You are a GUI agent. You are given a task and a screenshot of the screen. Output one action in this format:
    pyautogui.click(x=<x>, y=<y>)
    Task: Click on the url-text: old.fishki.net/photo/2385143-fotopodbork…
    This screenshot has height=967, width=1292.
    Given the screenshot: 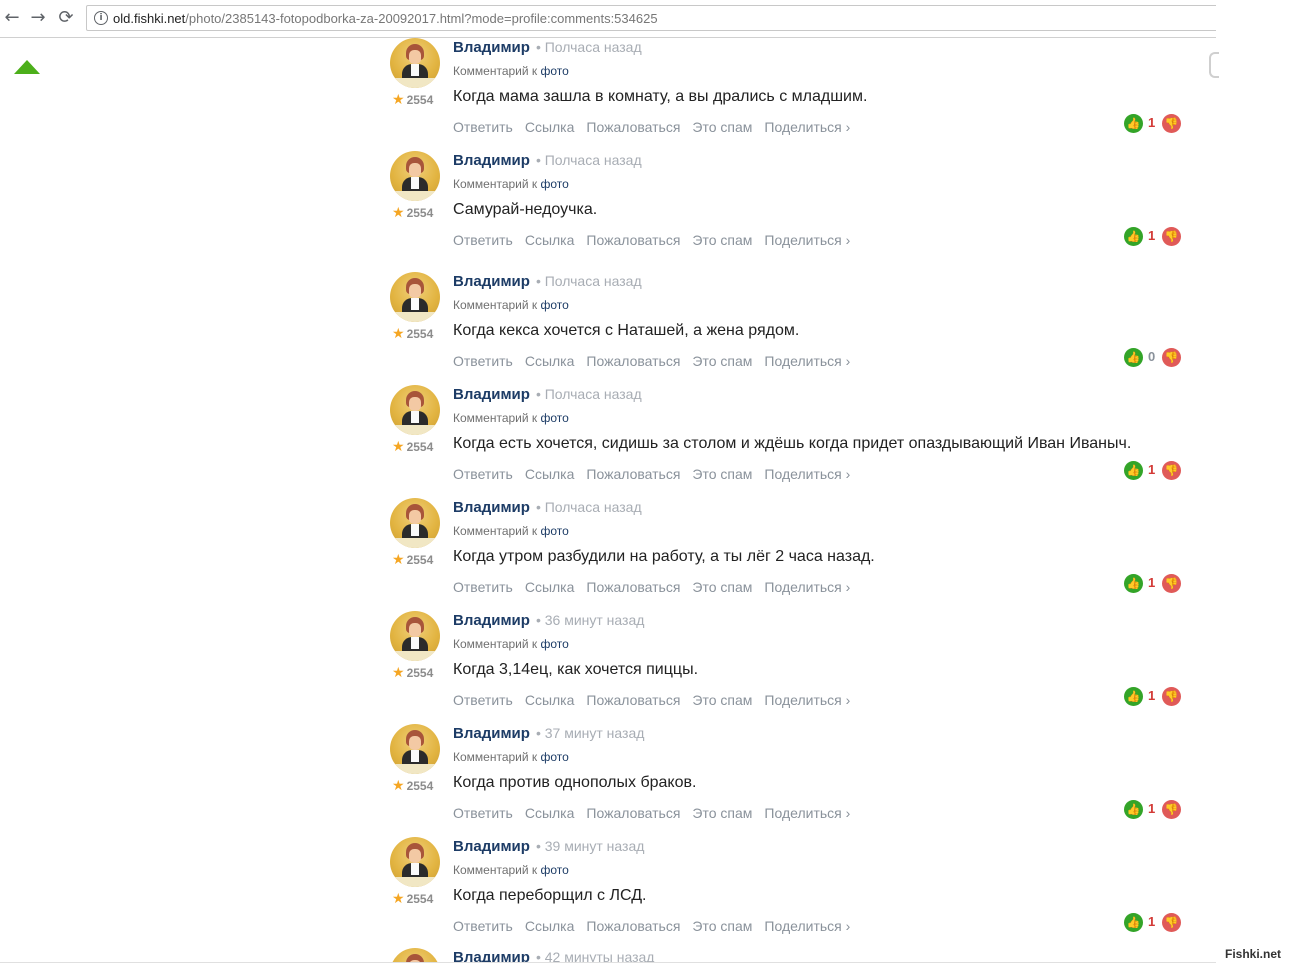 What is the action you would take?
    pyautogui.click(x=385, y=18)
    